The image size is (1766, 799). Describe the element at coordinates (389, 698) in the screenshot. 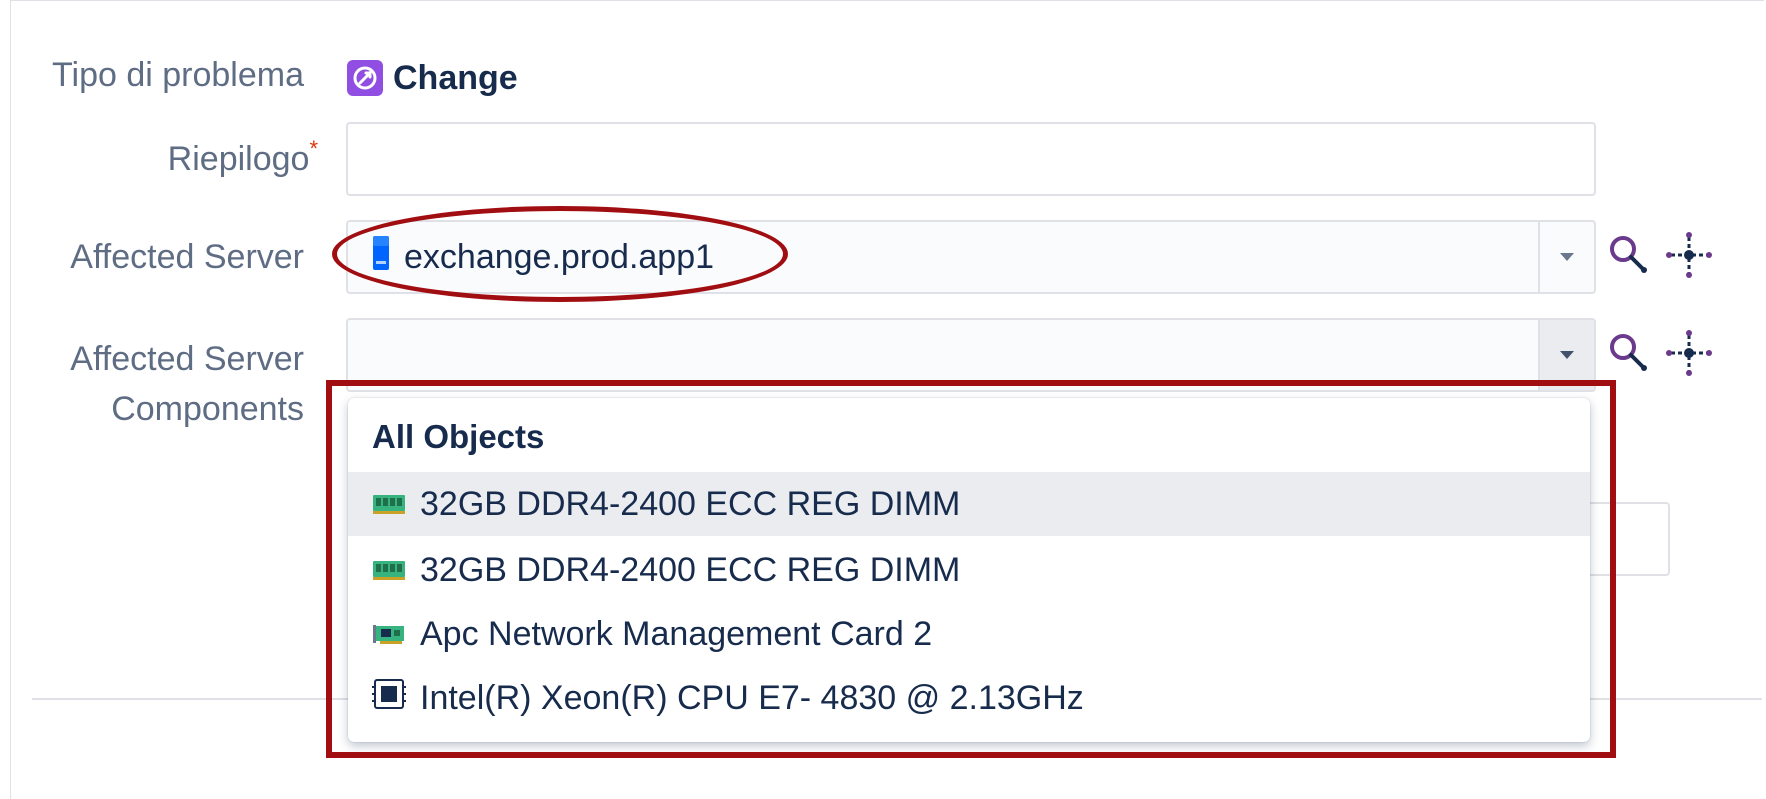

I see `cpu-chip-icon` at that location.